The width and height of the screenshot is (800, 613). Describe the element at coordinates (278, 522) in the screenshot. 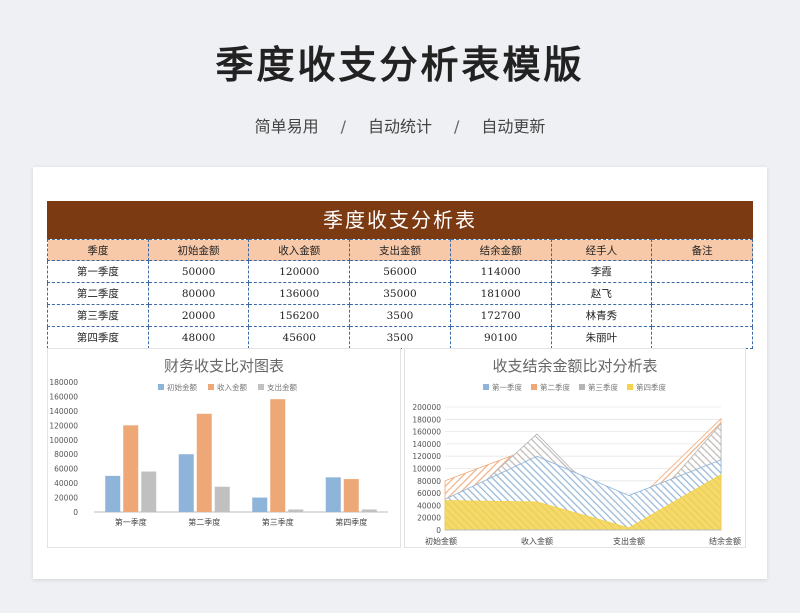

I see `x-tick-label: 第三季度` at that location.